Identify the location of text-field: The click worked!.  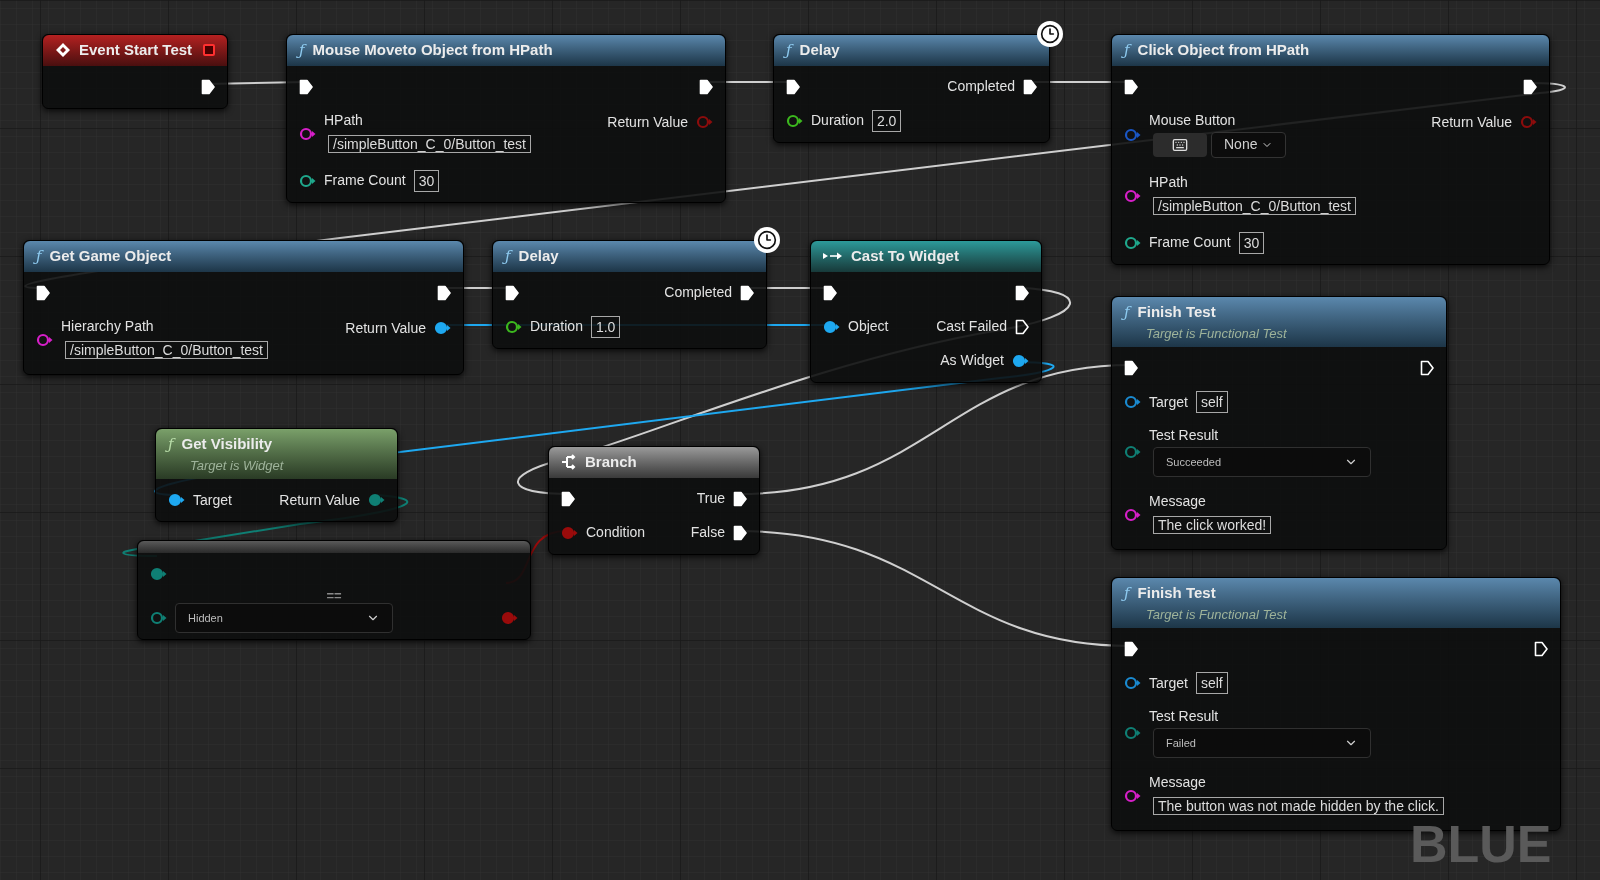
(1212, 525).